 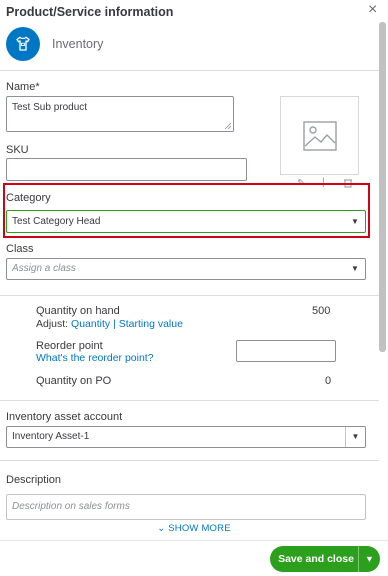 What do you see at coordinates (17, 150) in the screenshot?
I see `sku-label: SKU` at bounding box center [17, 150].